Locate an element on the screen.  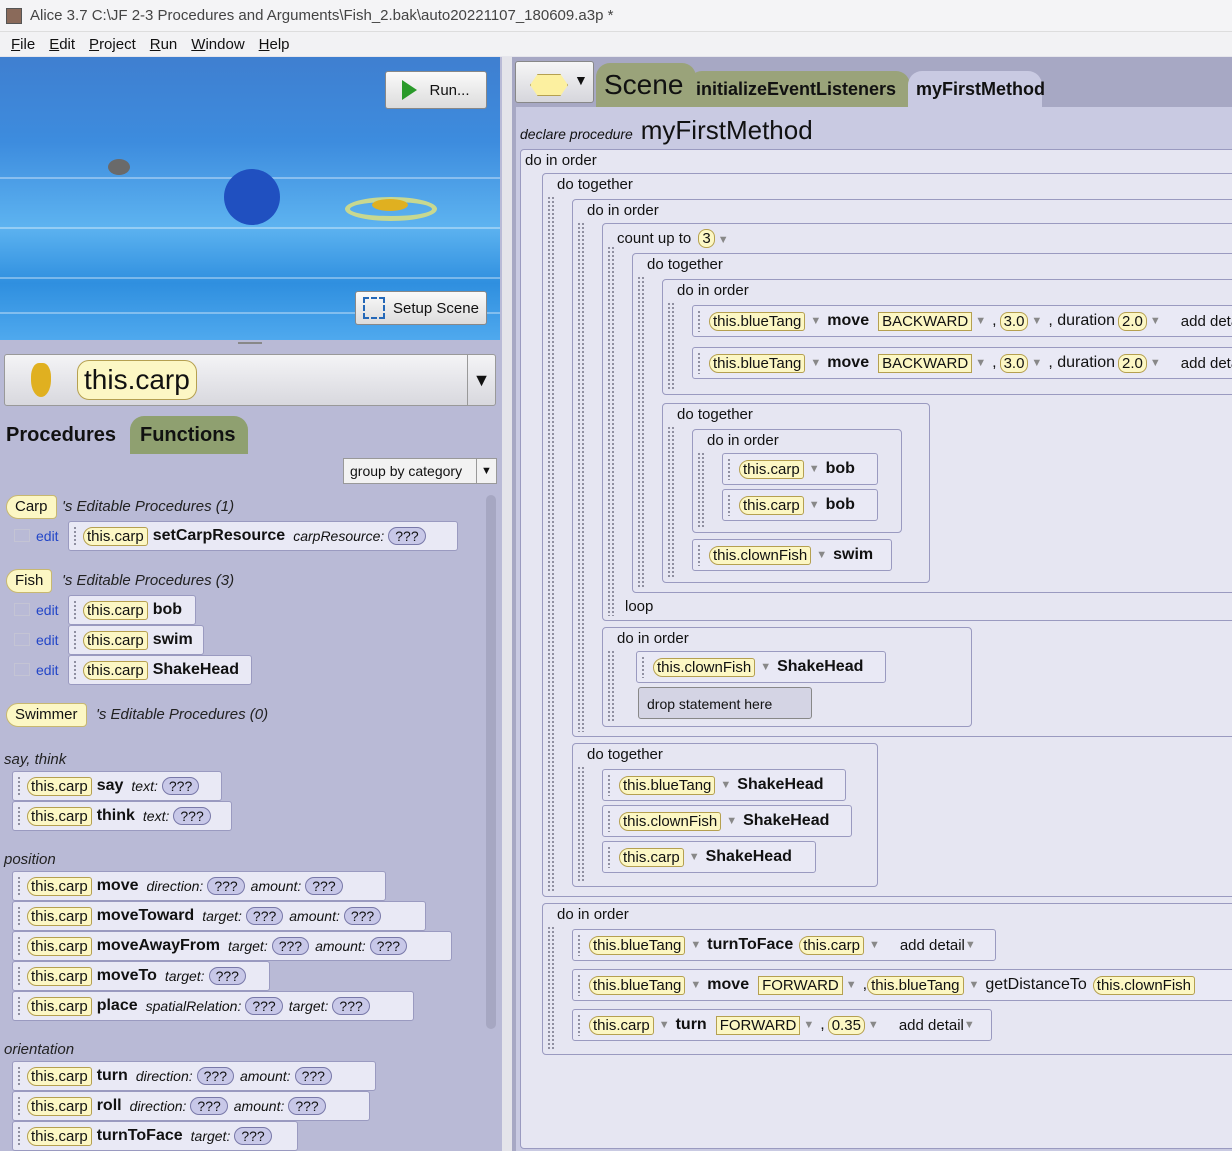
target-value: this.clownFish is located at coordinates (1143, 985).